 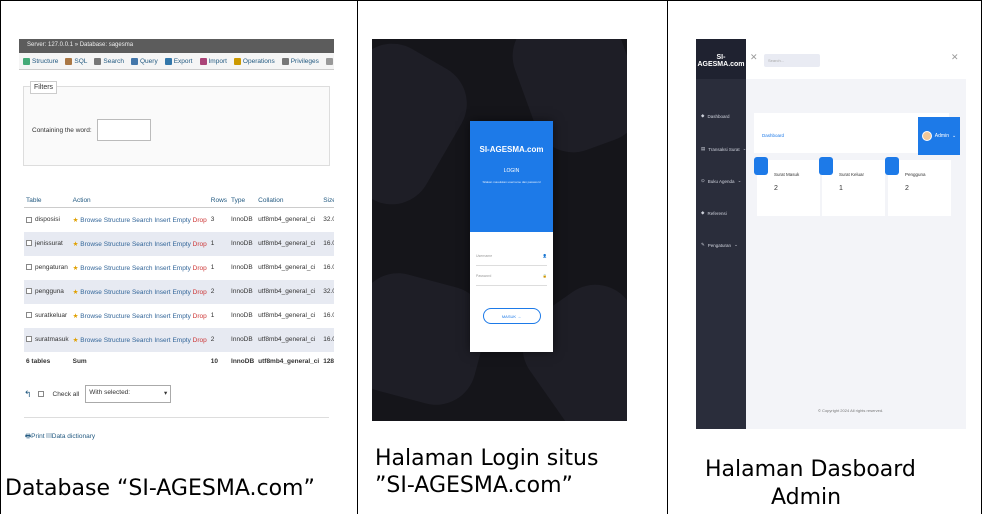 I want to click on table-name: suratmasuk, so click(x=52, y=339).